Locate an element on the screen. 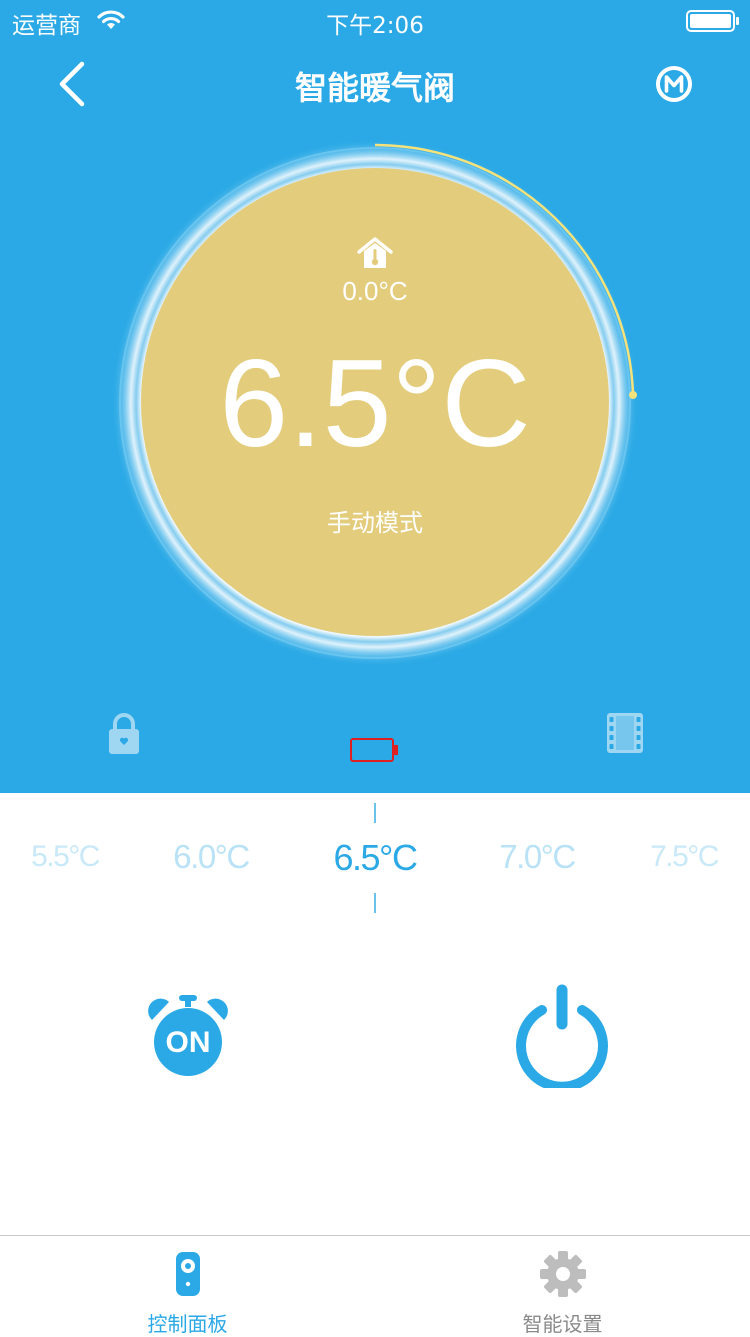 Image resolution: width=750 pixels, height=1337 pixels. gear-icon is located at coordinates (562, 1274).